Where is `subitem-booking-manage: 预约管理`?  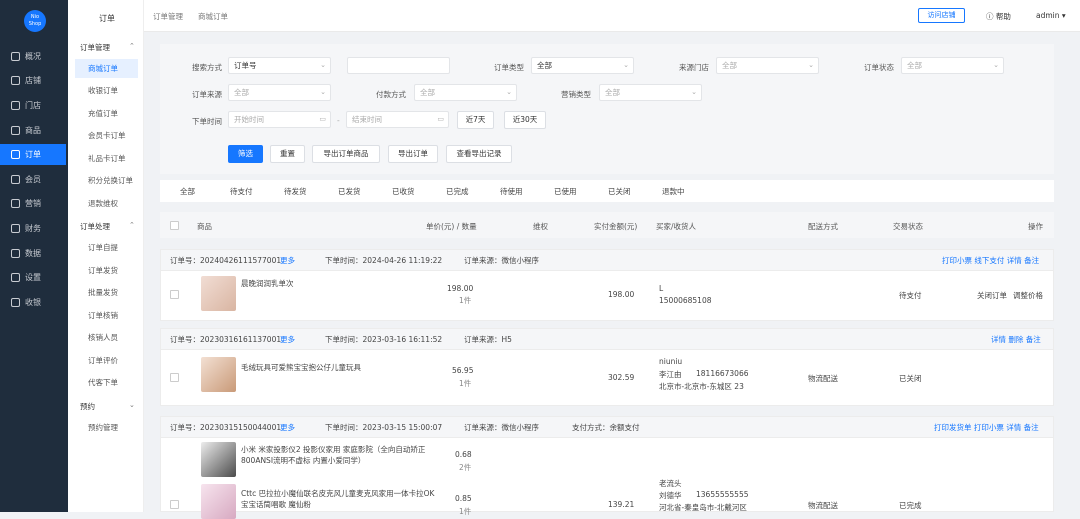
subitem-booking-manage: 预约管理 is located at coordinates (106, 427).